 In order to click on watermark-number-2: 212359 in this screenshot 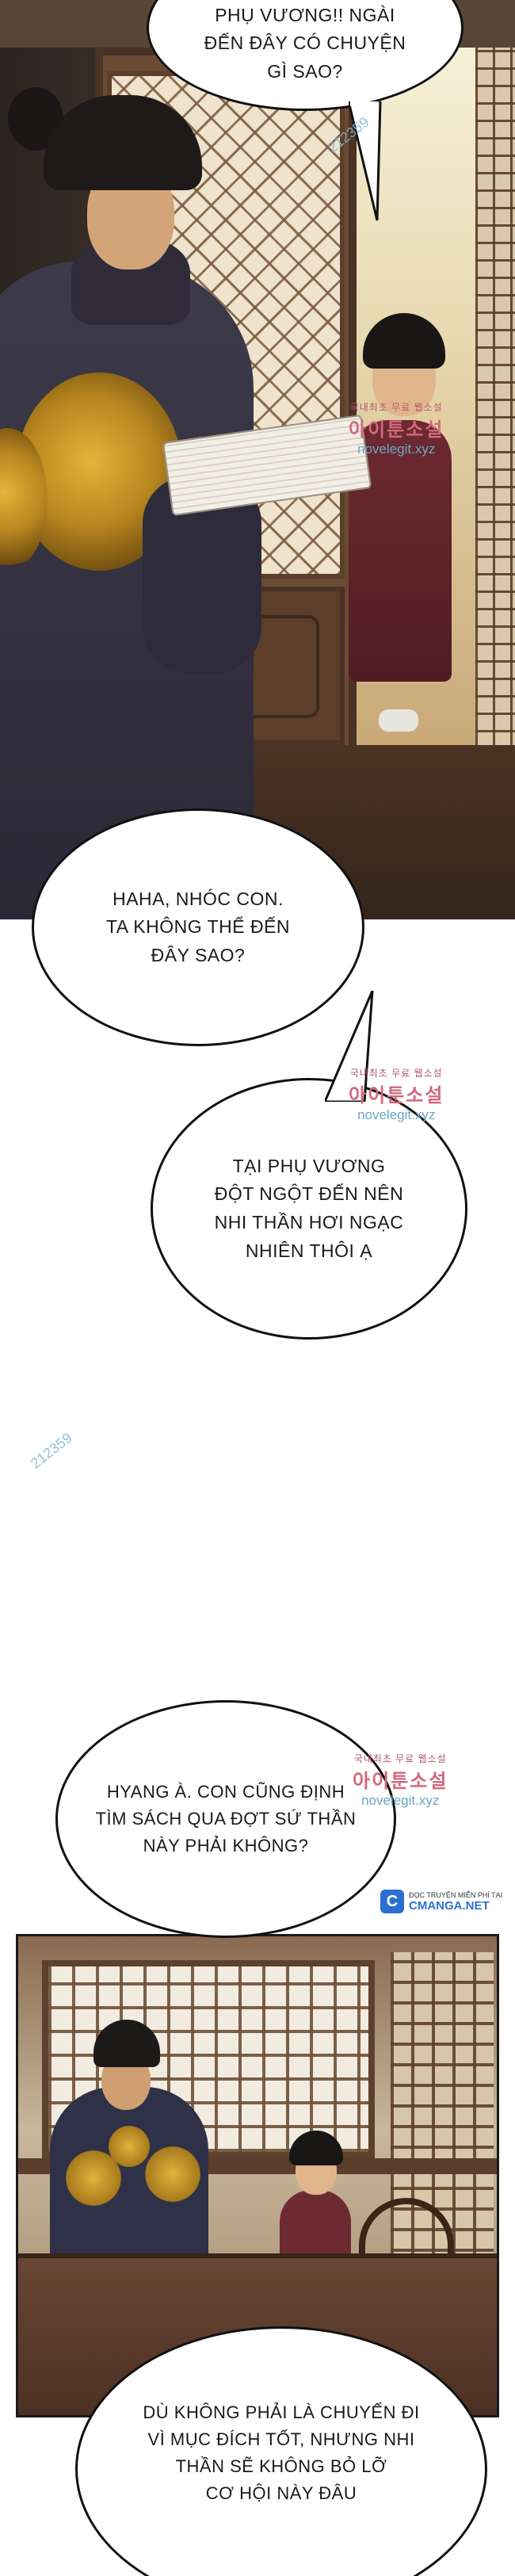, I will do `click(51, 1450)`.